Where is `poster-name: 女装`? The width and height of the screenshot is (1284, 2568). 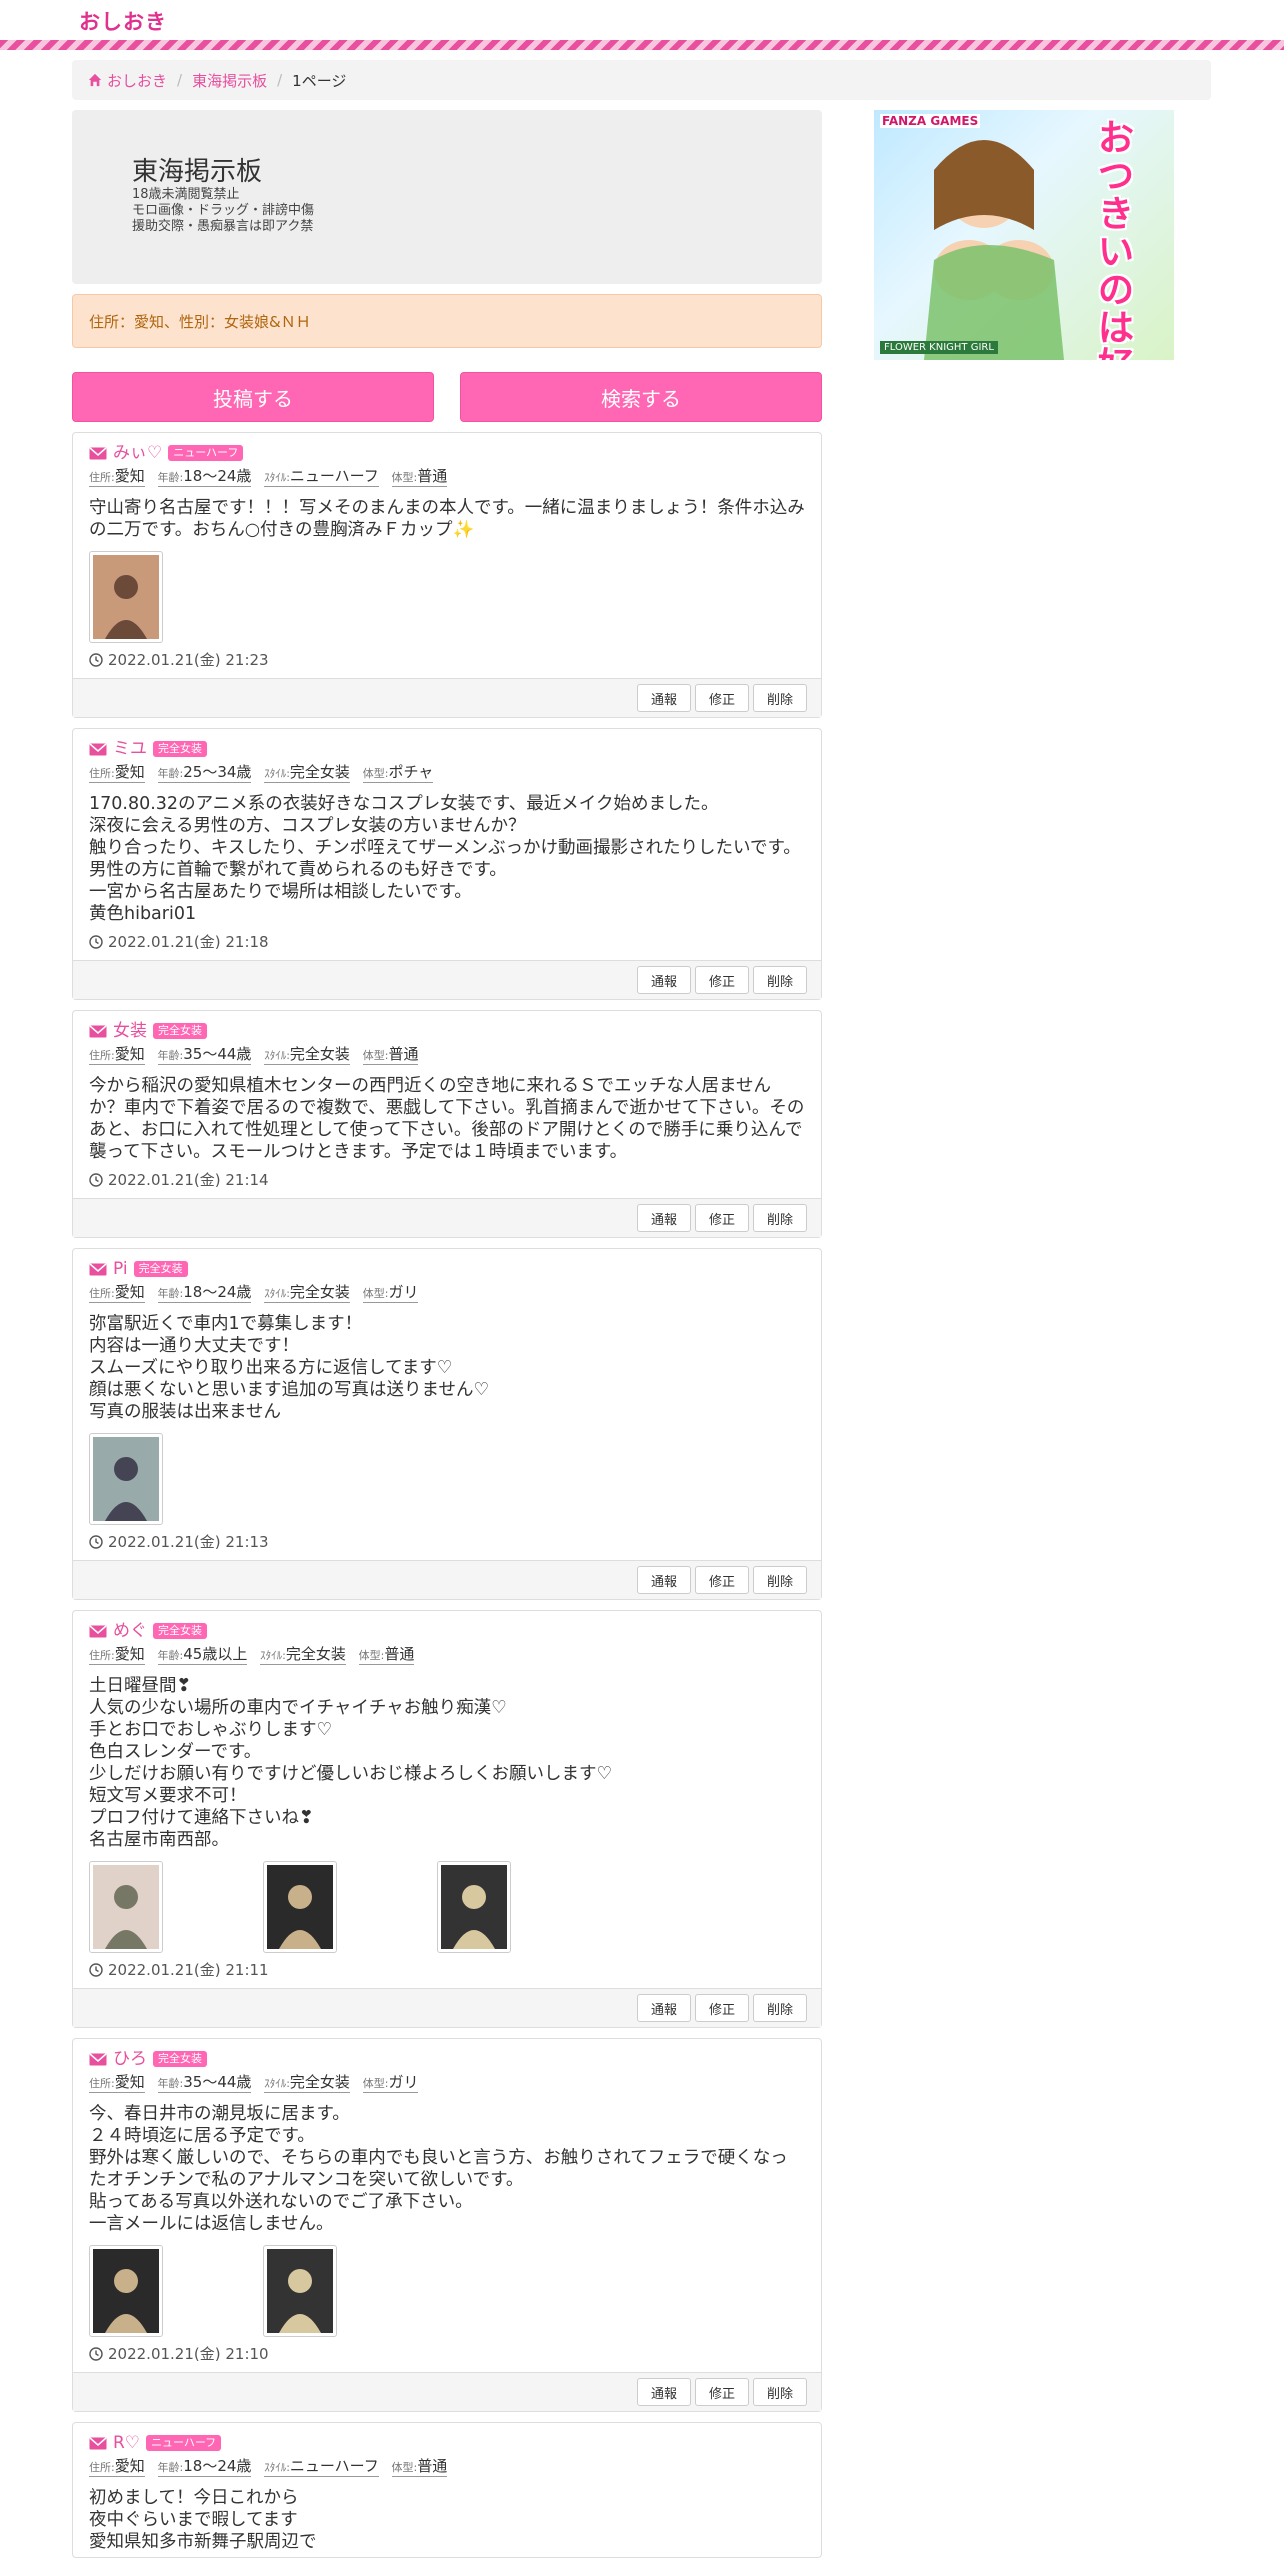
poster-name: 女装 is located at coordinates (130, 1031).